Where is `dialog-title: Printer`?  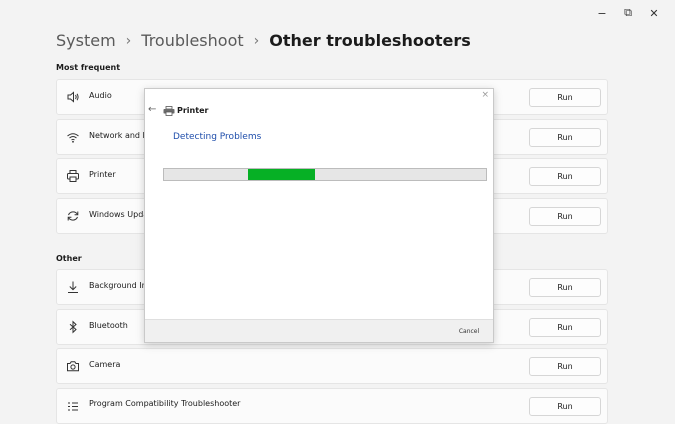 dialog-title: Printer is located at coordinates (193, 110).